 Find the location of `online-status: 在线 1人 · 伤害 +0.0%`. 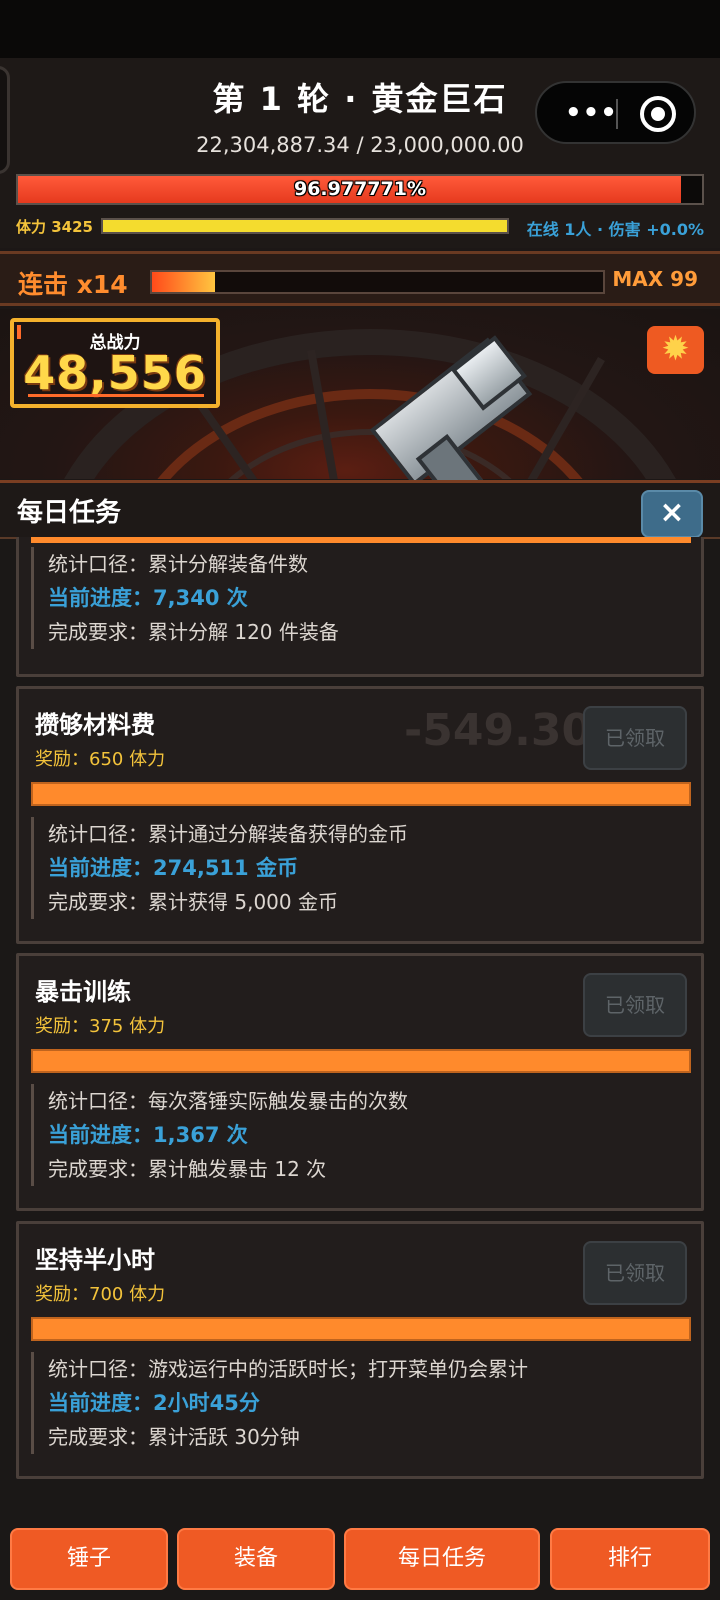

online-status: 在线 1人 · 伤害 +0.0% is located at coordinates (615, 229).